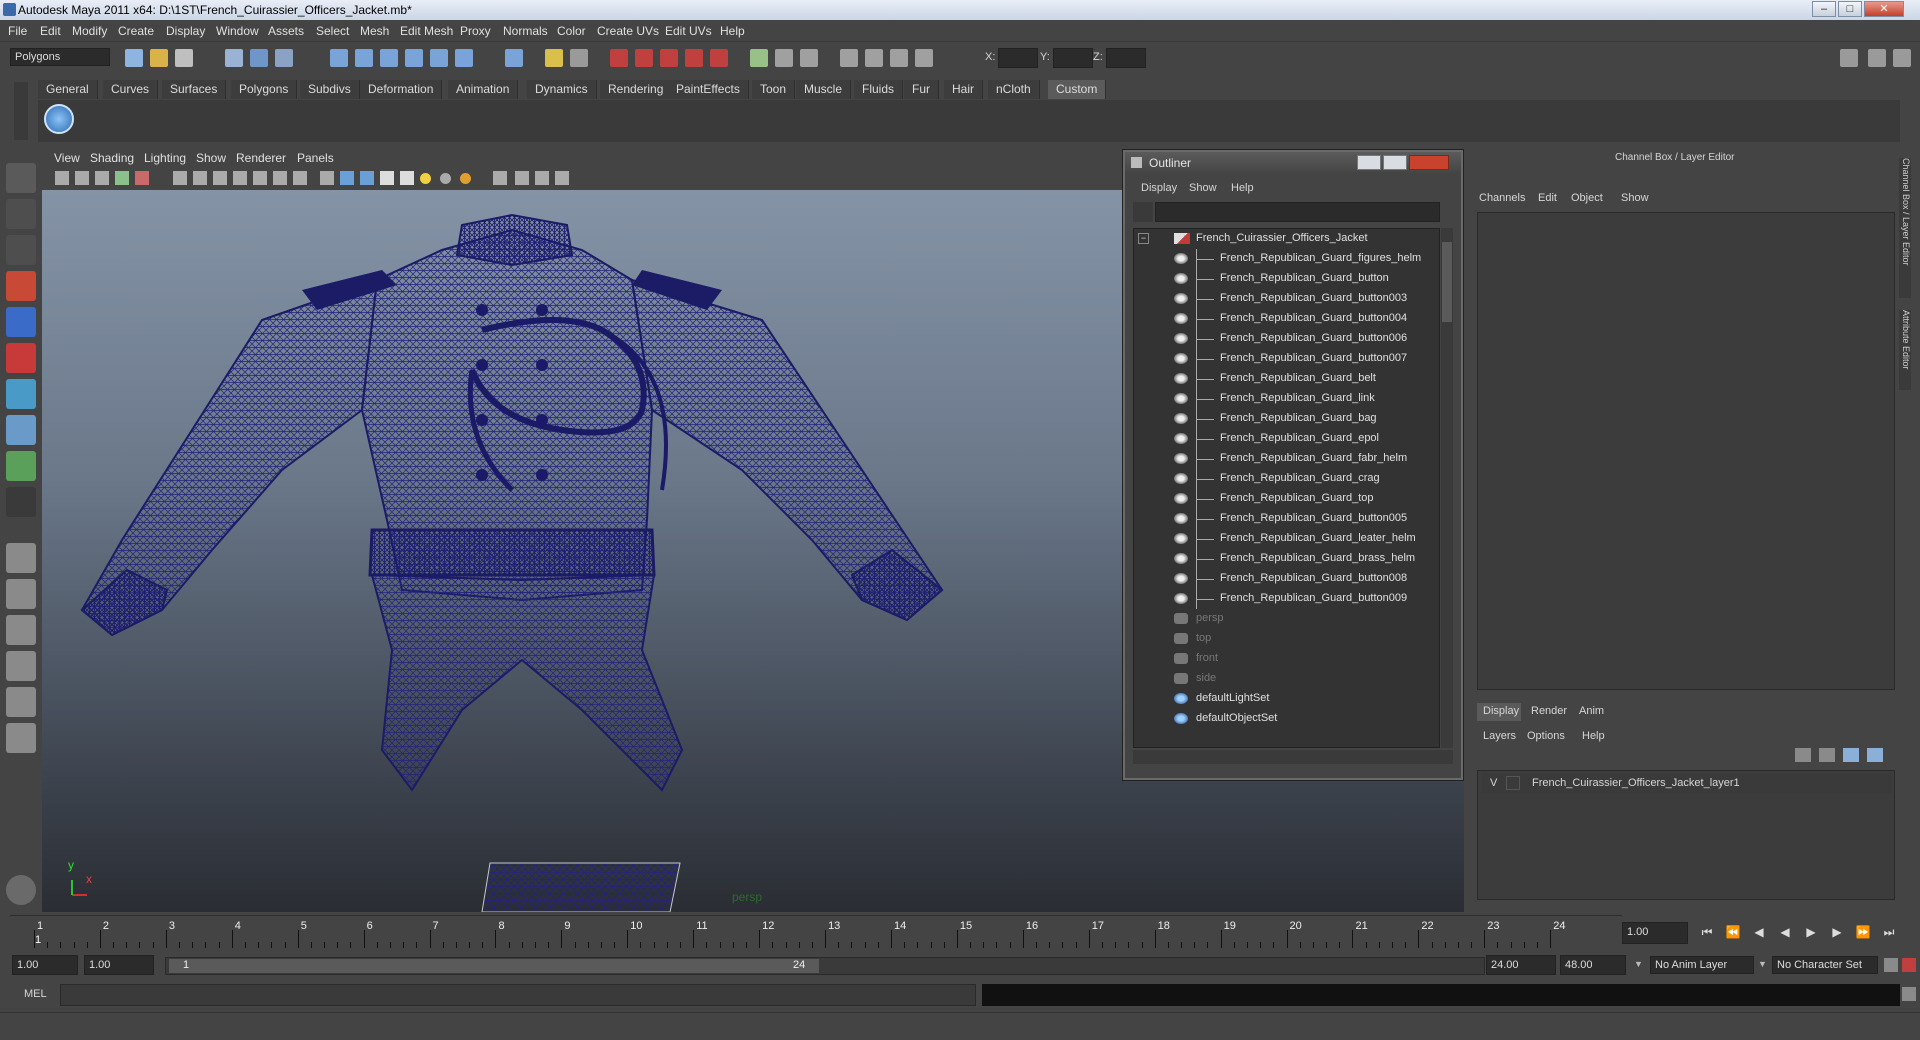 This screenshot has height=1040, width=1920. I want to click on auto-key-icon, so click(1891, 965).